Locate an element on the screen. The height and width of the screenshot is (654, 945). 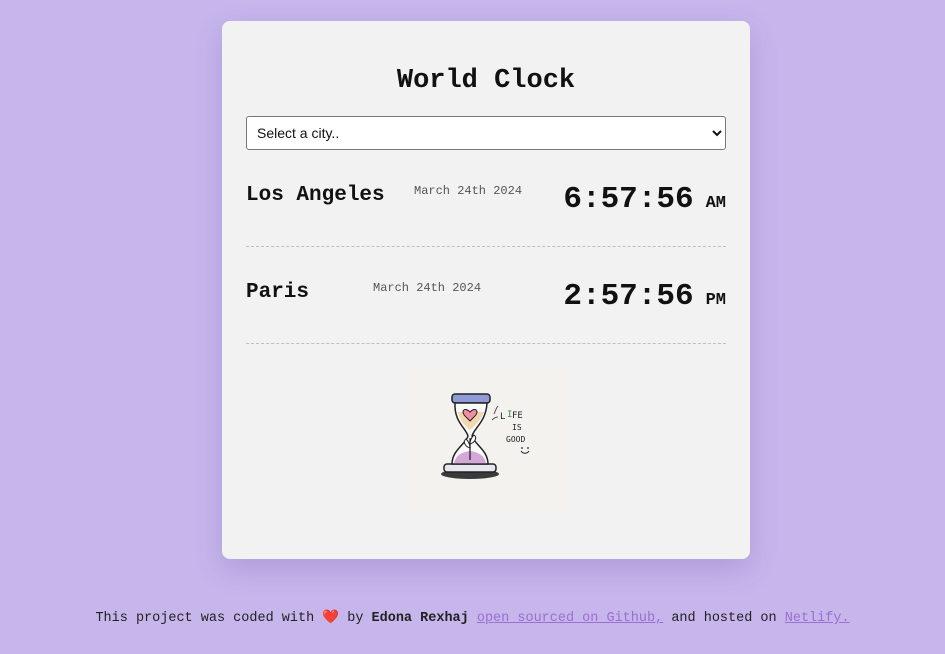
city-row-paris: Paris March 24th 2024 2:57:56 PM is located at coordinates (486, 295).